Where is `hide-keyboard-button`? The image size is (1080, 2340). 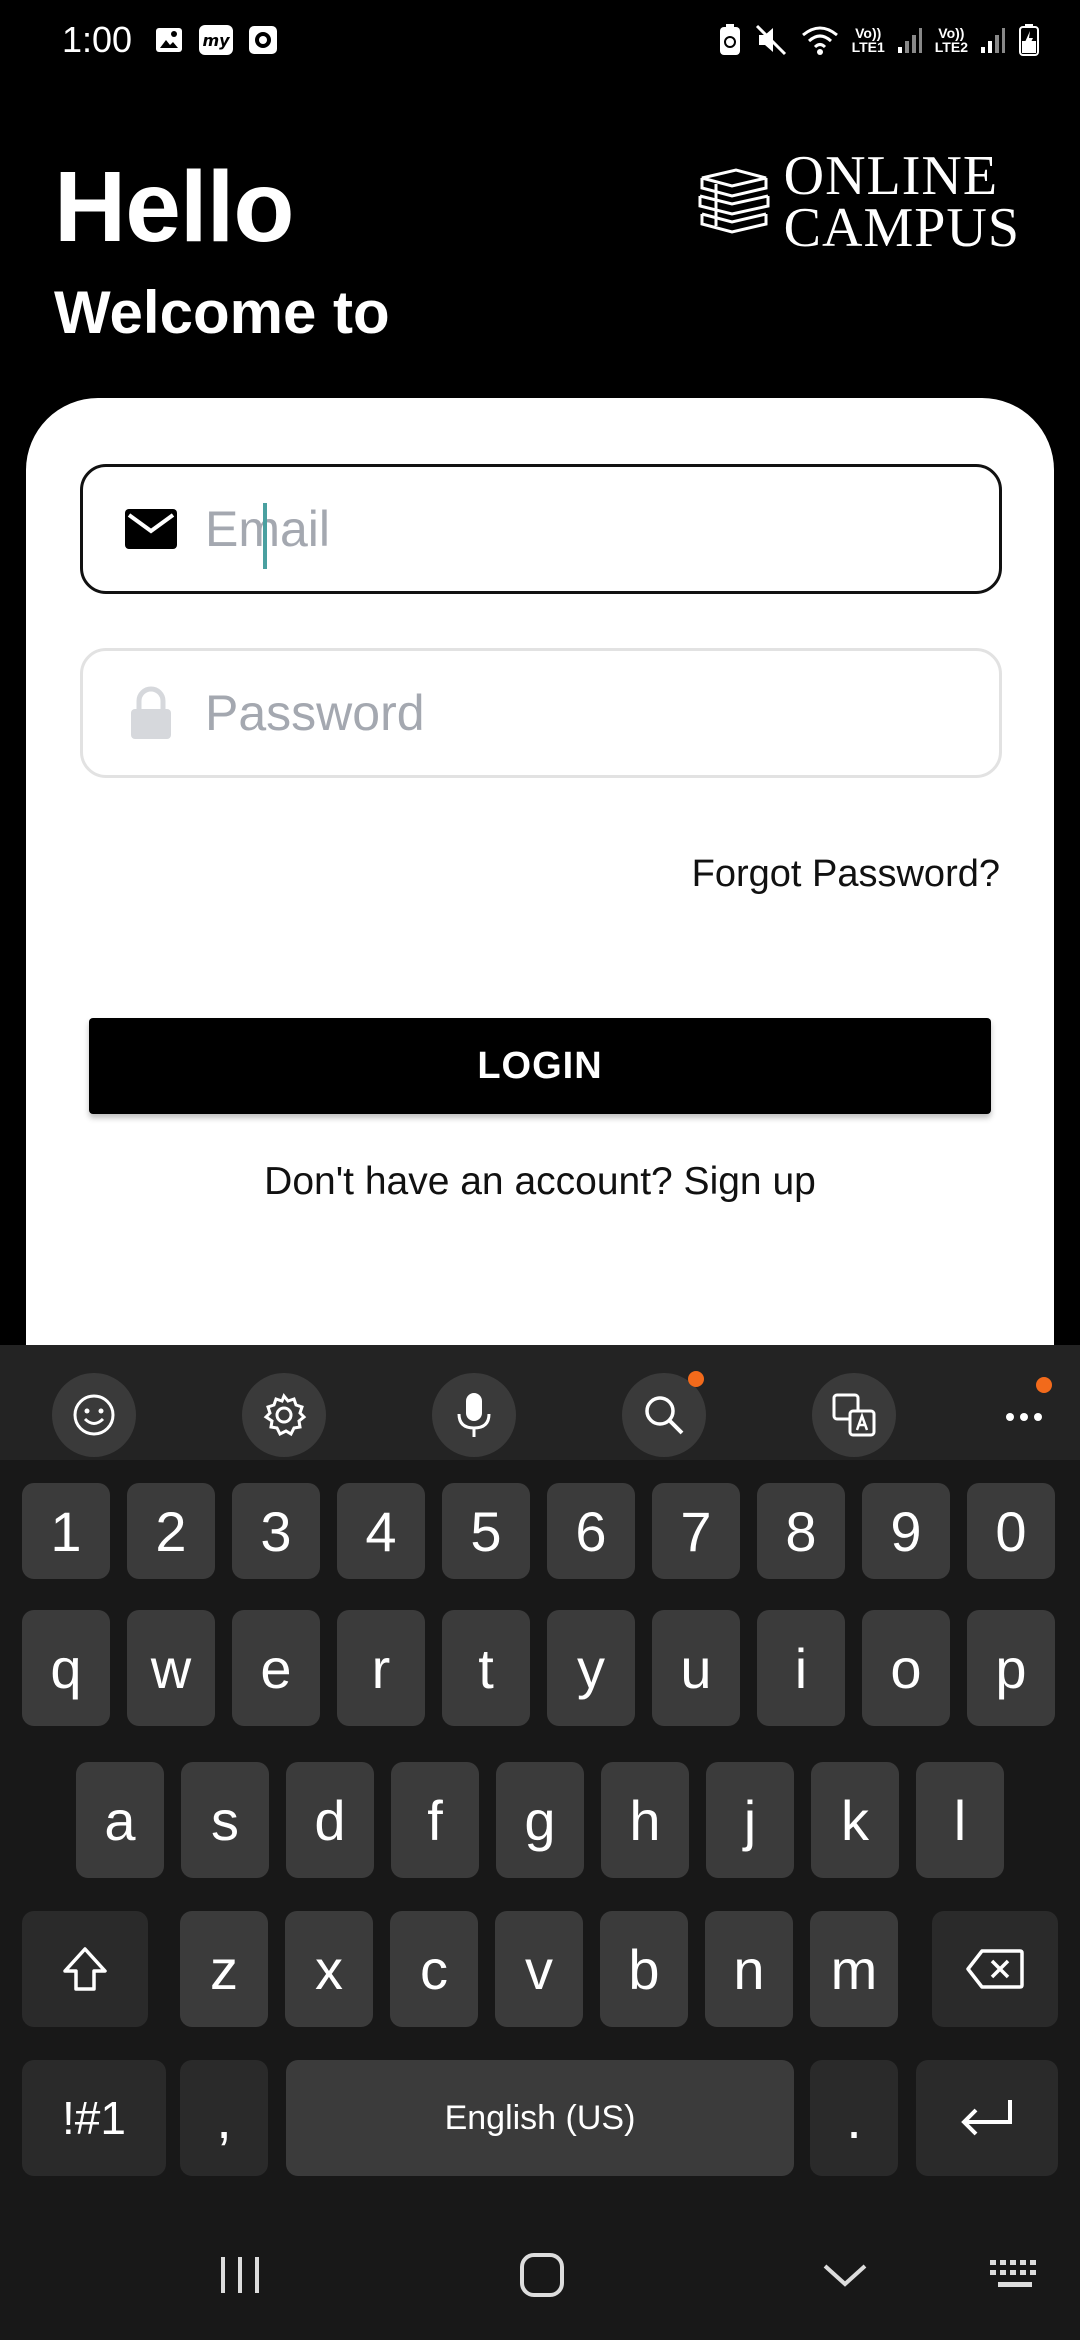
hide-keyboard-button is located at coordinates (845, 2275).